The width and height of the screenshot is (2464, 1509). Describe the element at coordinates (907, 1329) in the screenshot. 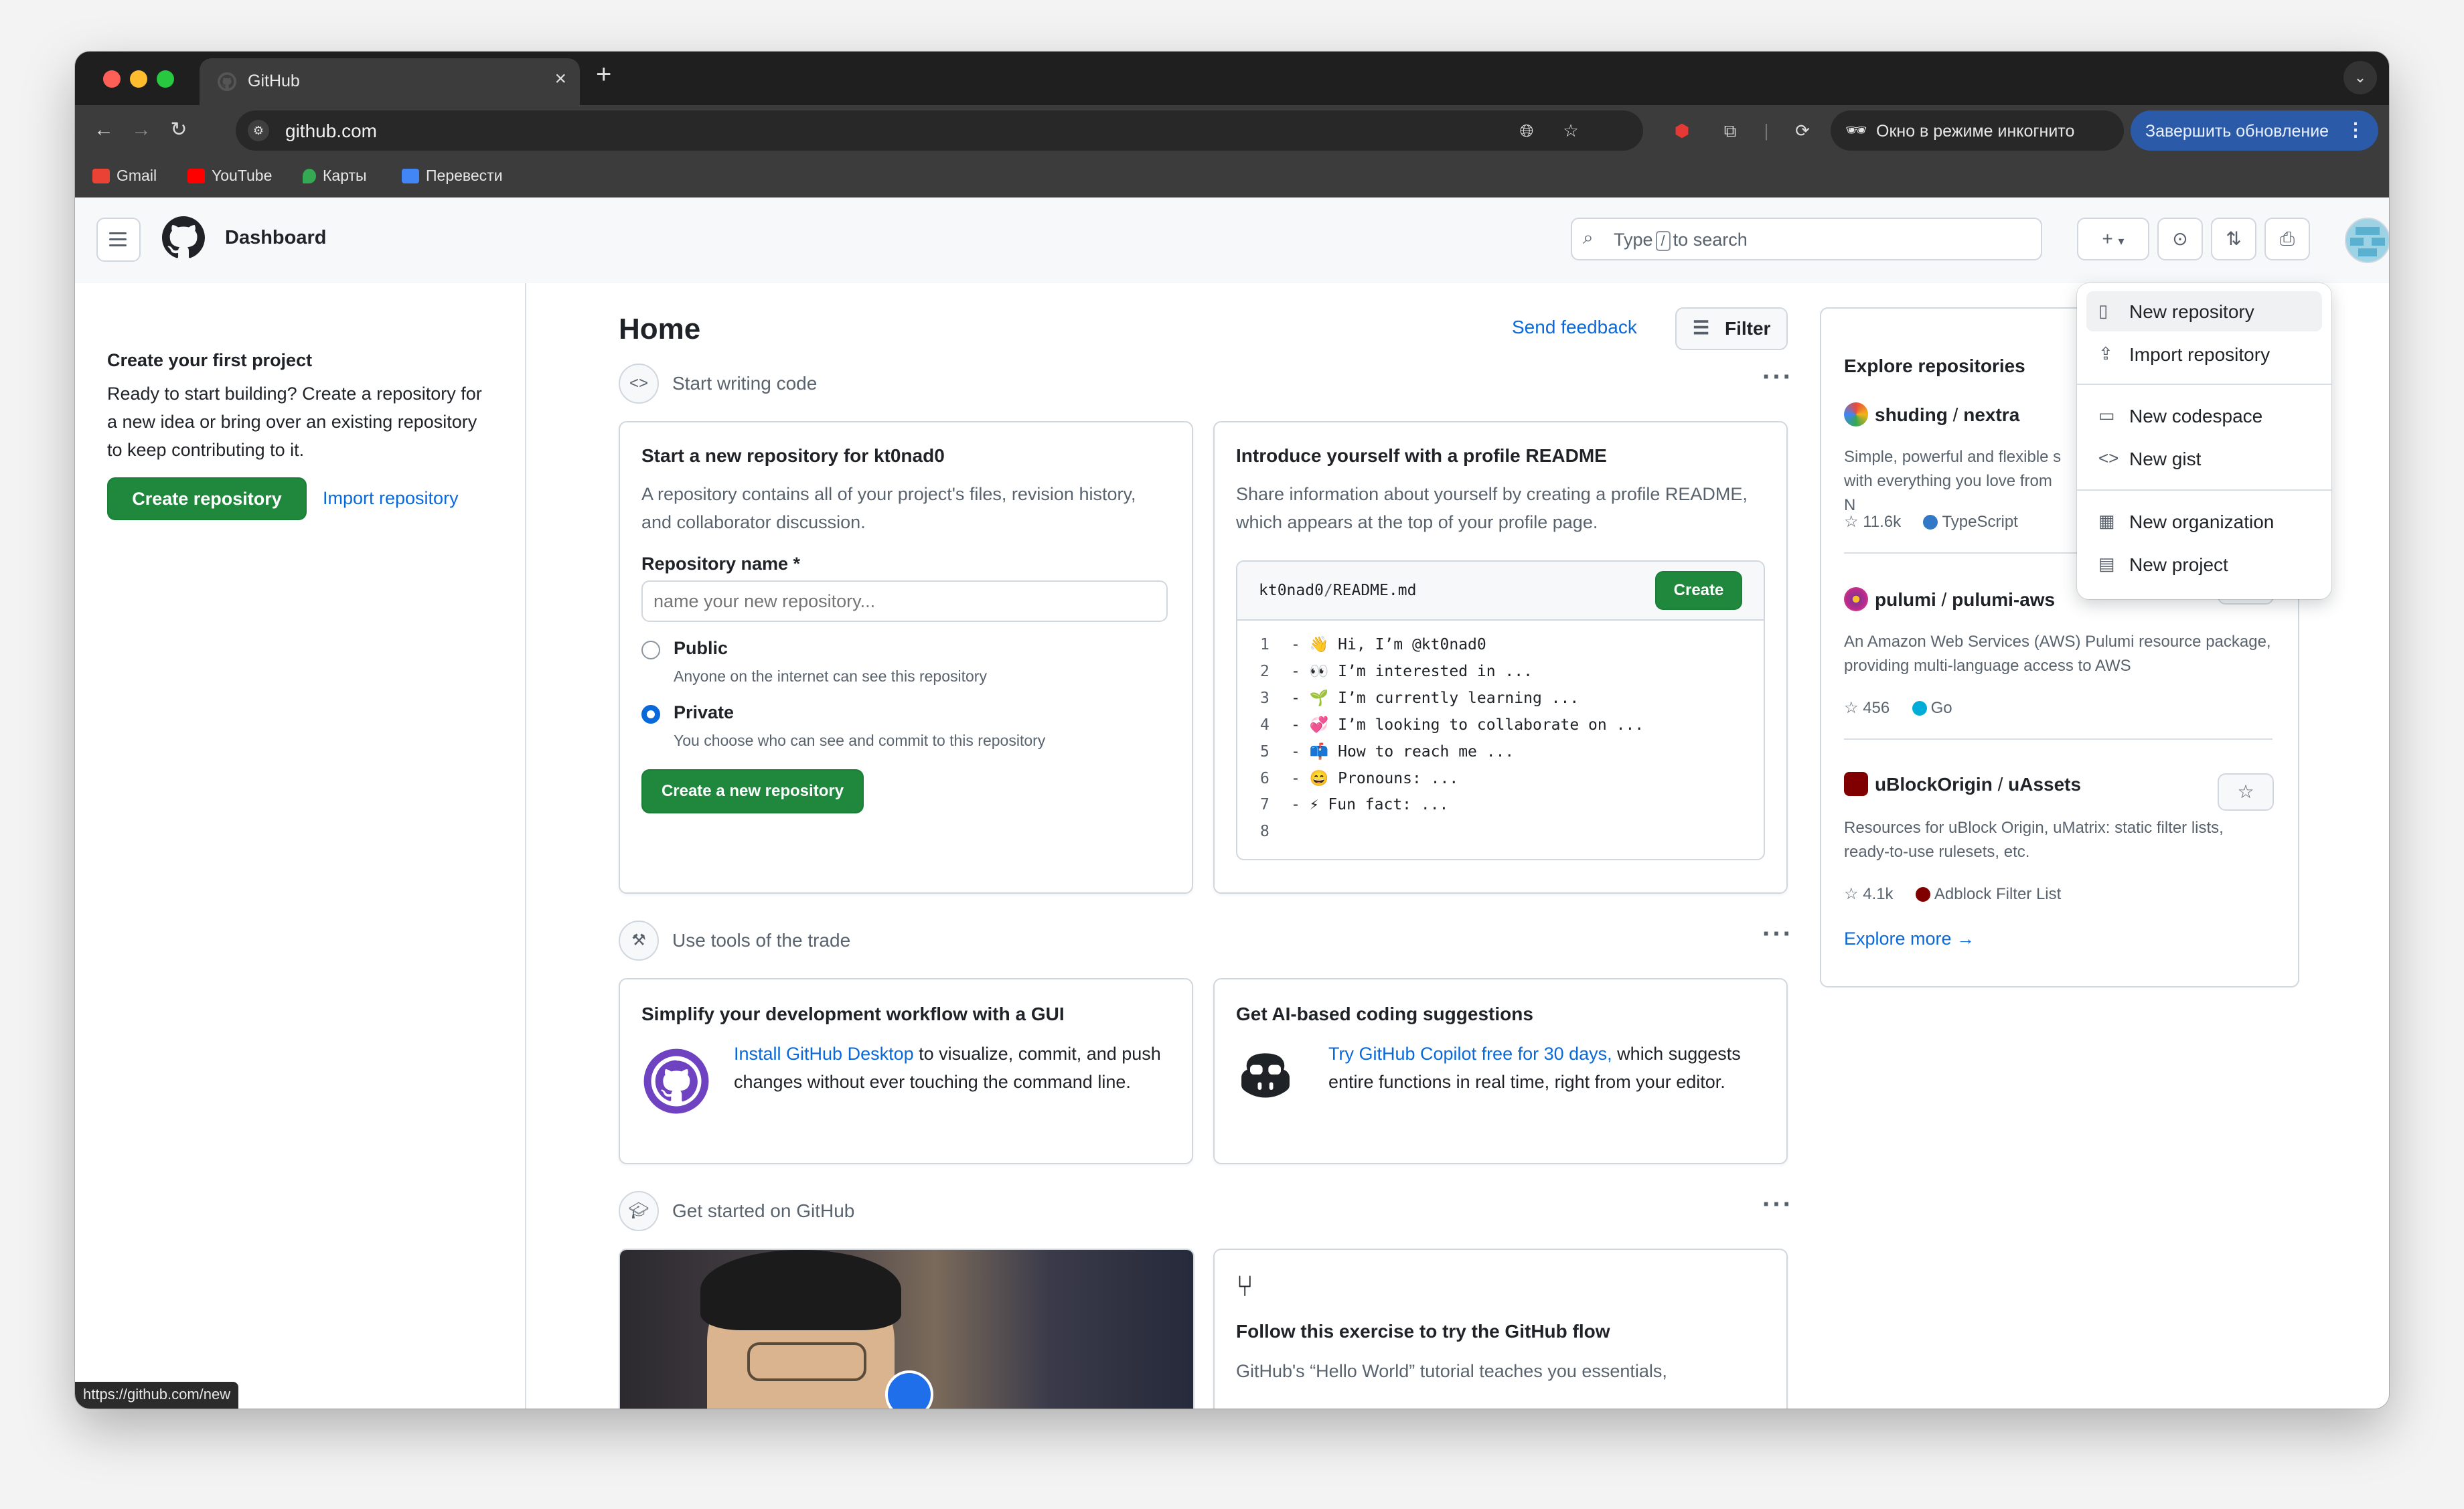

I see `video-thumbnail` at that location.